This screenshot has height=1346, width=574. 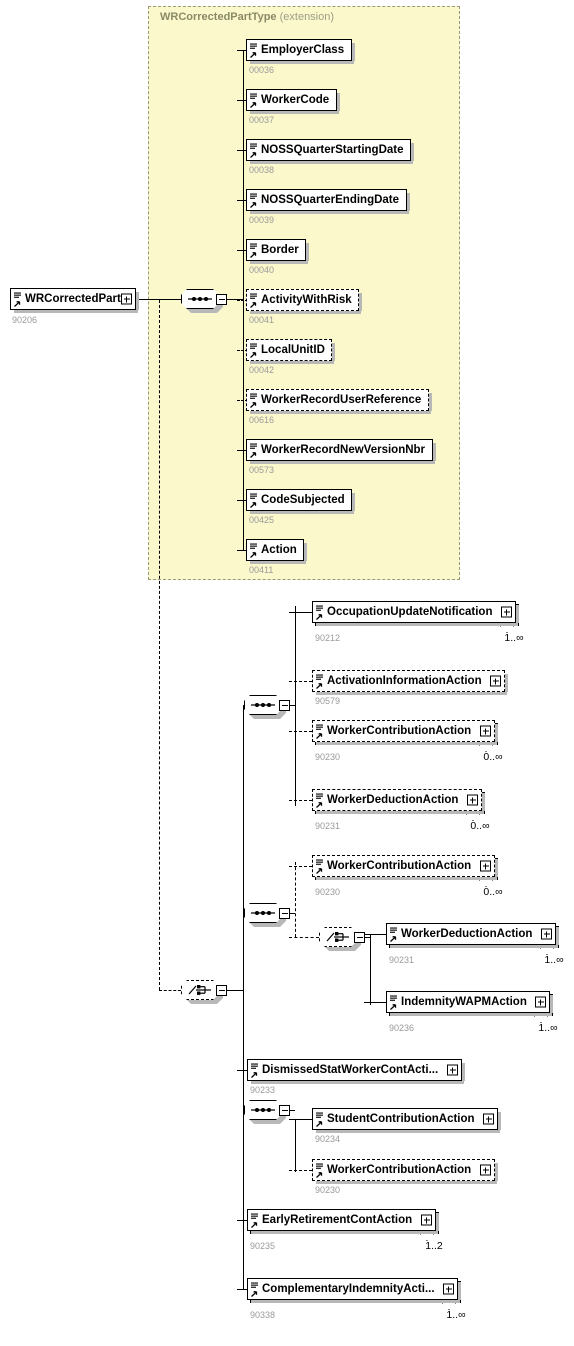 I want to click on element-node: StudentContributionAction, so click(x=406, y=1120).